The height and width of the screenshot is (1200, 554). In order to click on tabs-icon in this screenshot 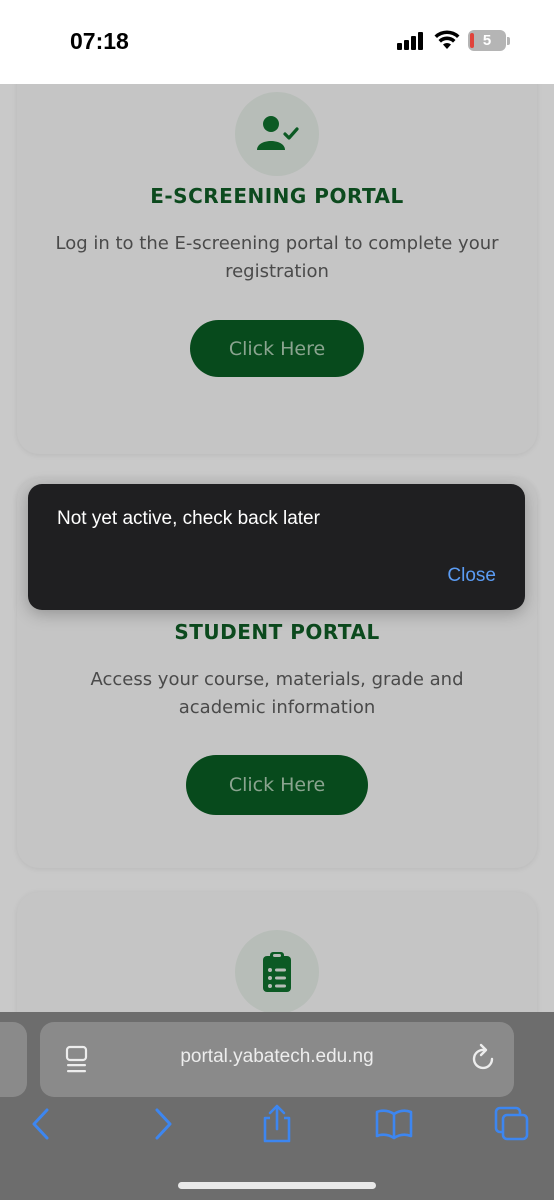, I will do `click(512, 1124)`.